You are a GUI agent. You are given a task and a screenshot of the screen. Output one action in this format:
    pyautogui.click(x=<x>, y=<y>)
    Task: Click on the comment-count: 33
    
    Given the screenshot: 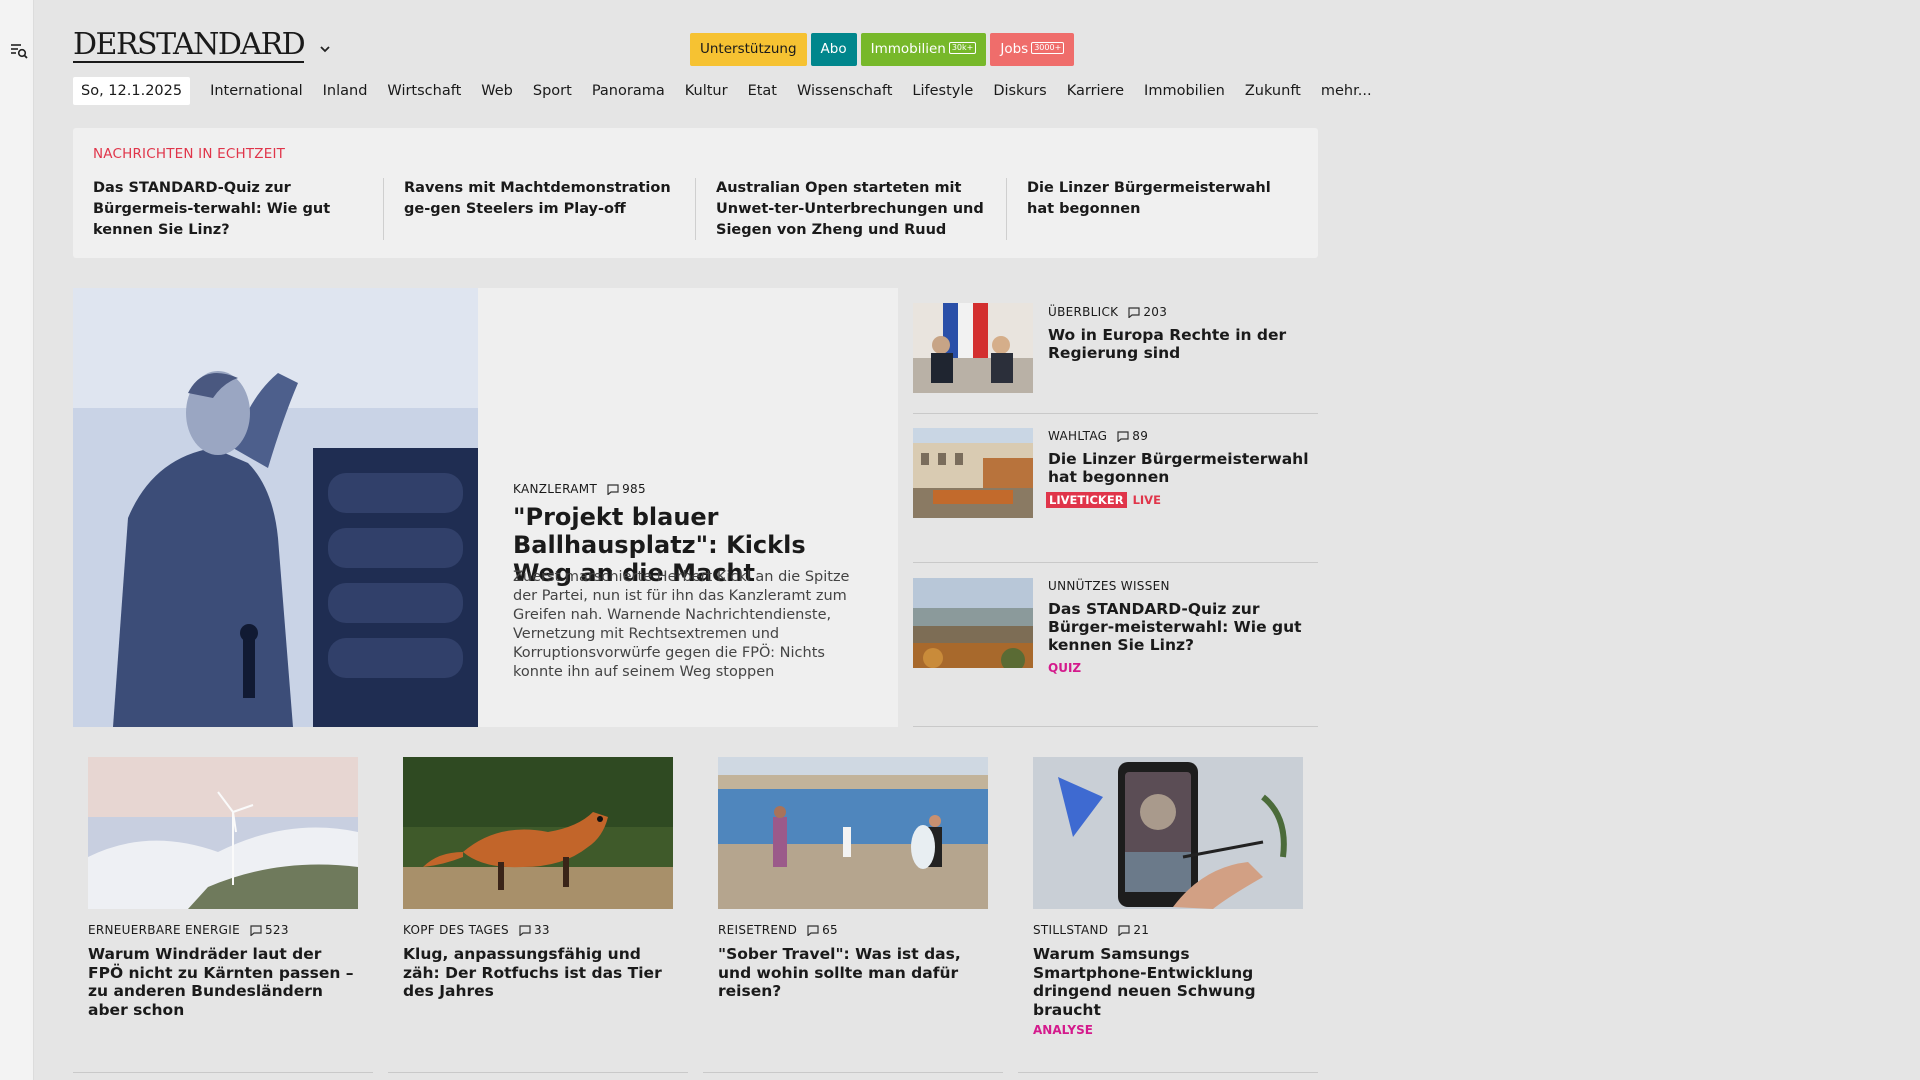 What is the action you would take?
    pyautogui.click(x=534, y=930)
    